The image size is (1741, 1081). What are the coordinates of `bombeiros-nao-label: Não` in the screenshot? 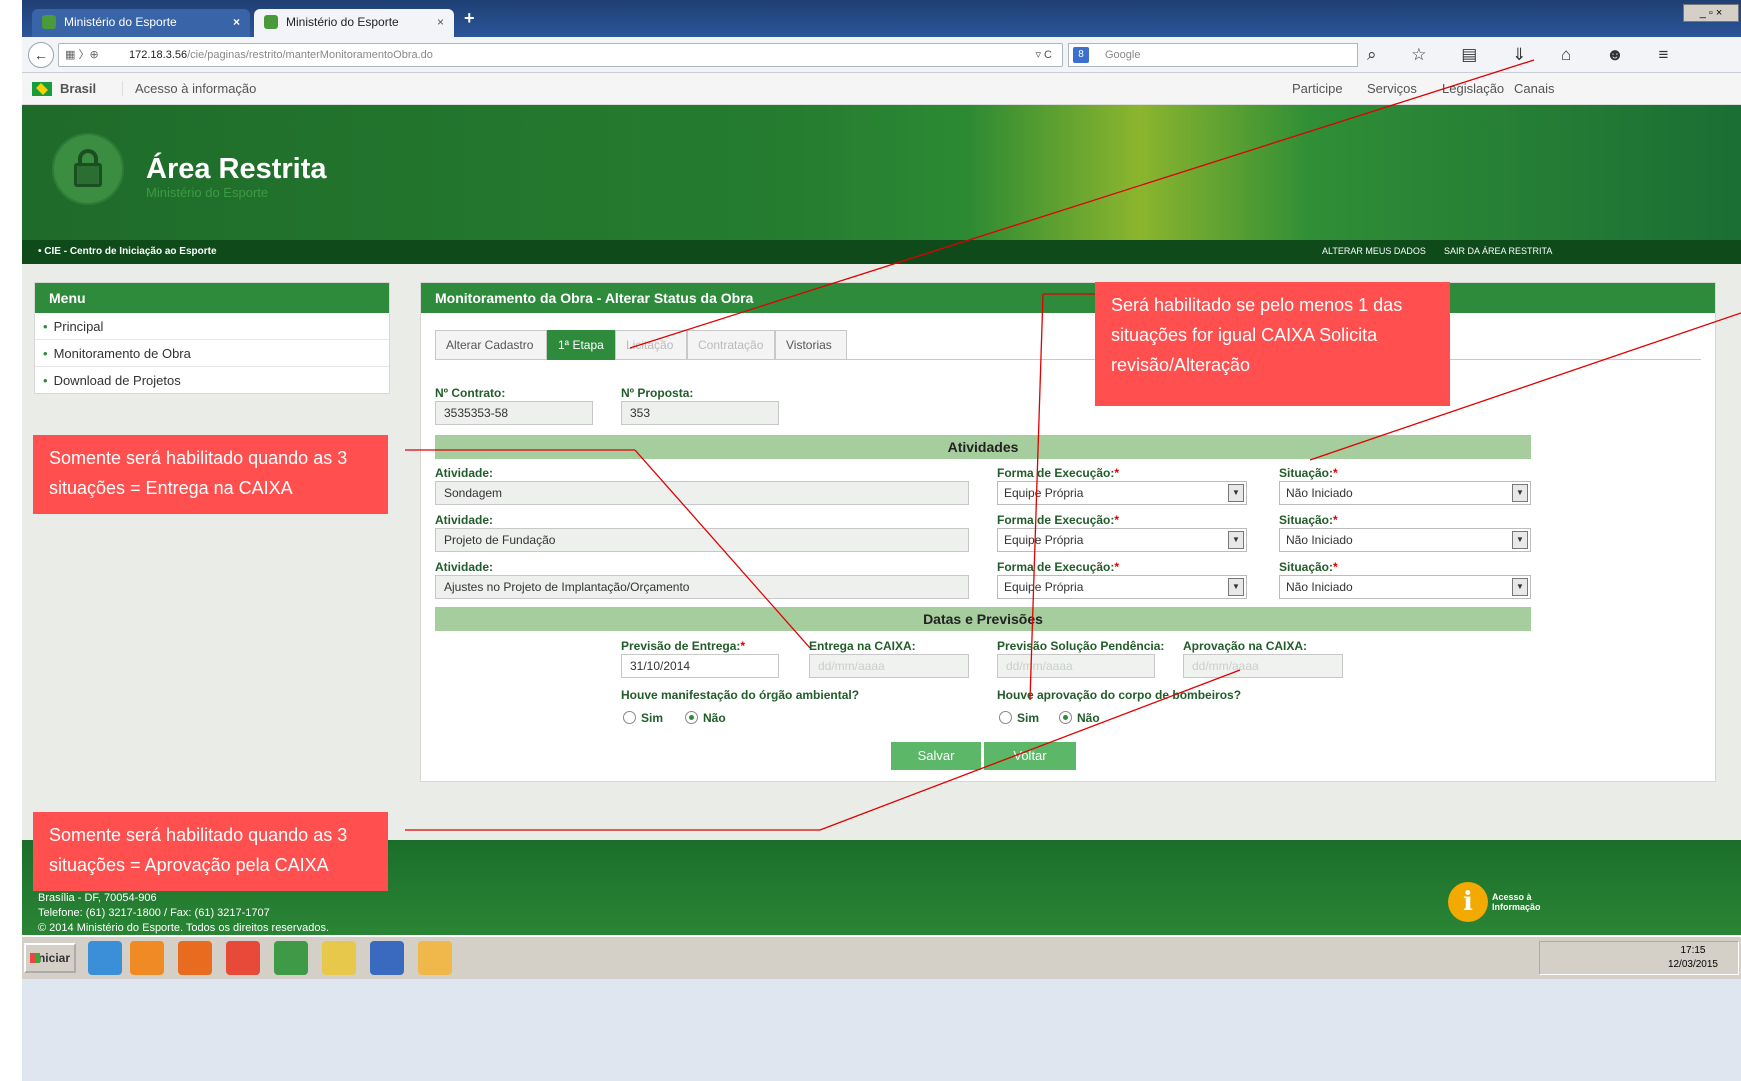 It's located at (1088, 718).